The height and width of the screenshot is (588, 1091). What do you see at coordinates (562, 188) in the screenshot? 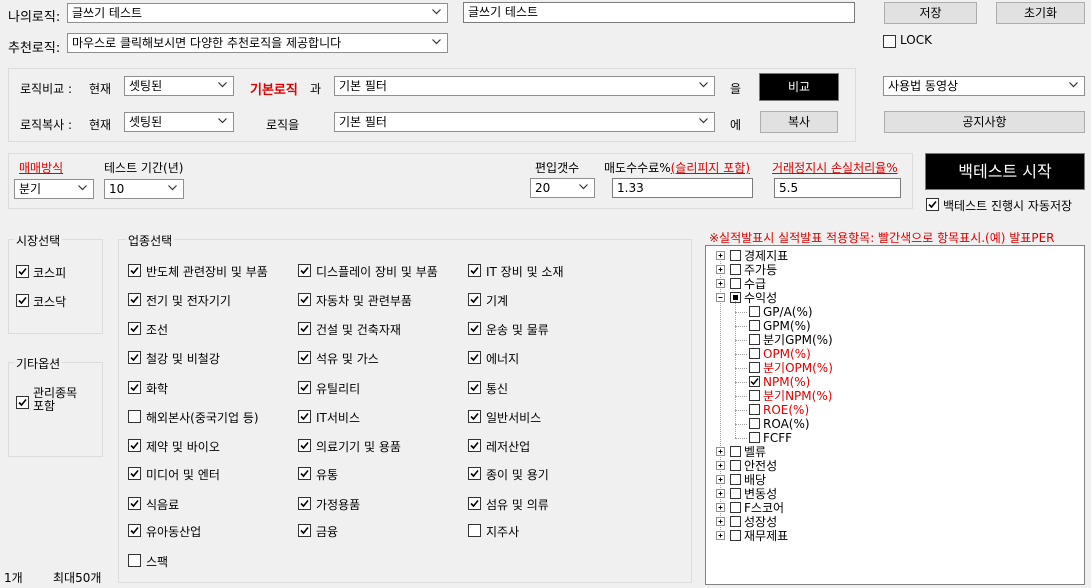
I see `stock-count-select: 20` at bounding box center [562, 188].